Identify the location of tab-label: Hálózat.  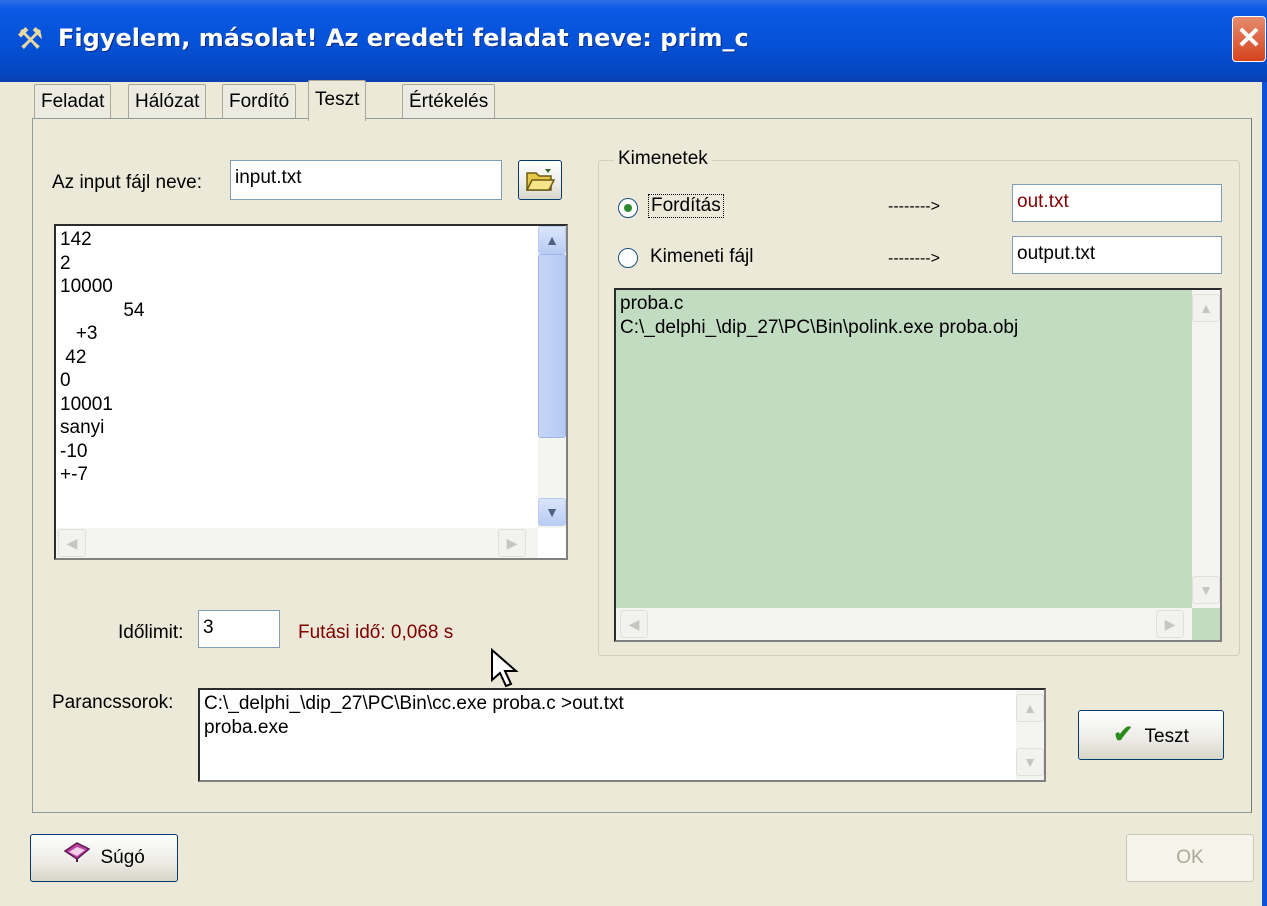
(167, 101).